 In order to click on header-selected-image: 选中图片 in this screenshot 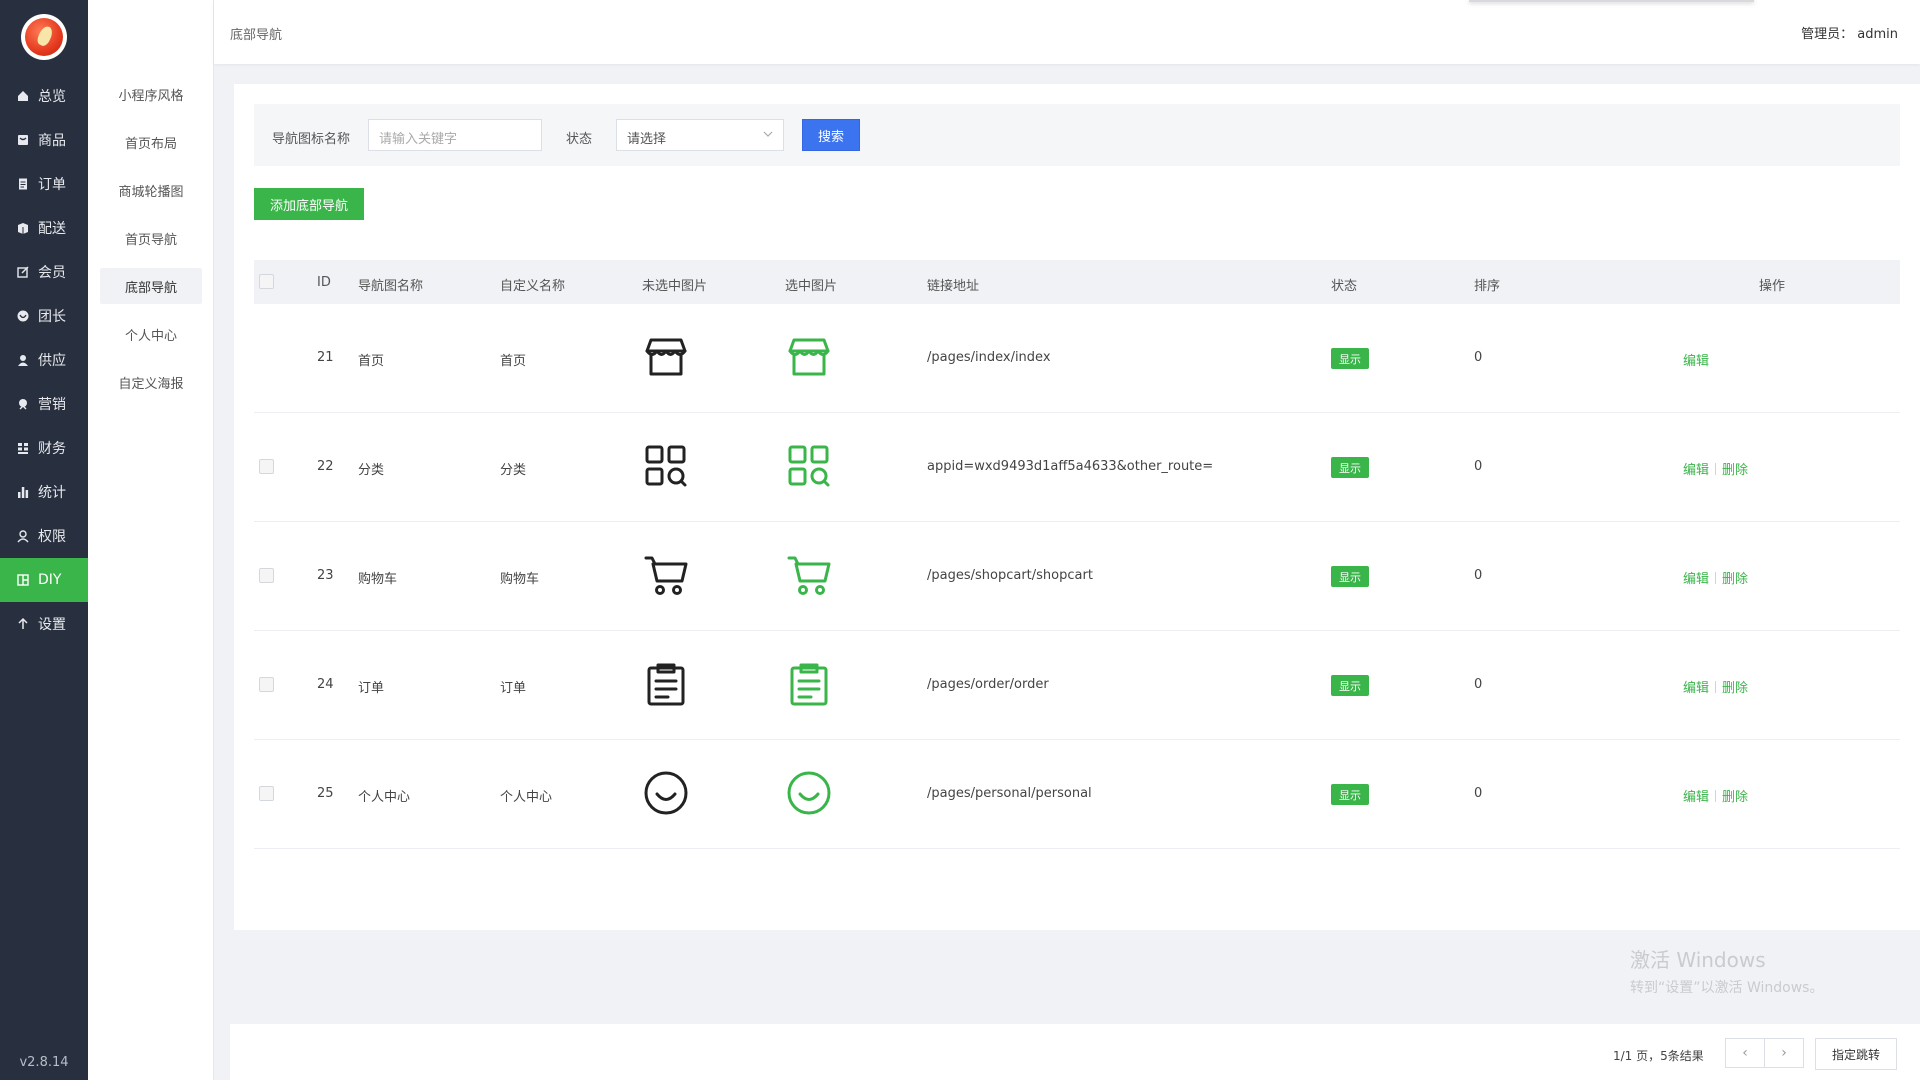, I will do `click(811, 286)`.